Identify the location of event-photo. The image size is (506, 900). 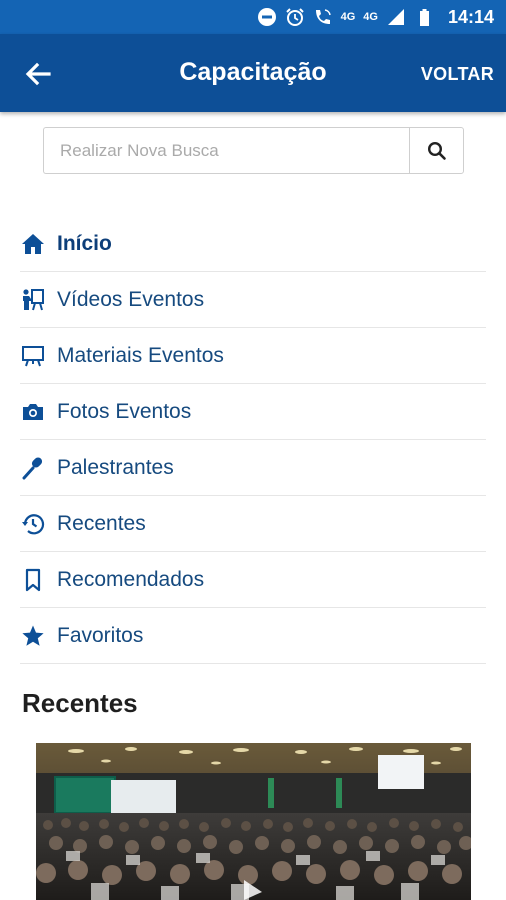
(253, 821).